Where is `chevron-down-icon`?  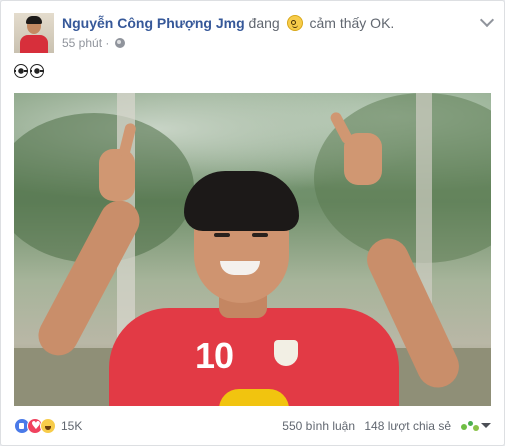
chevron-down-icon is located at coordinates (486, 425).